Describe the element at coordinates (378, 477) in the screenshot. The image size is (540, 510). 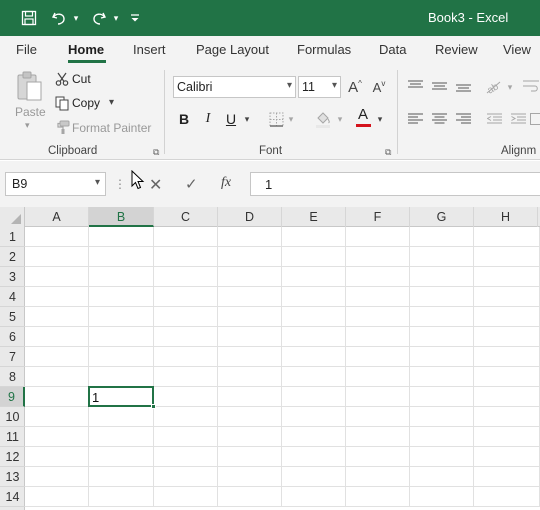
I see `cell-f13` at that location.